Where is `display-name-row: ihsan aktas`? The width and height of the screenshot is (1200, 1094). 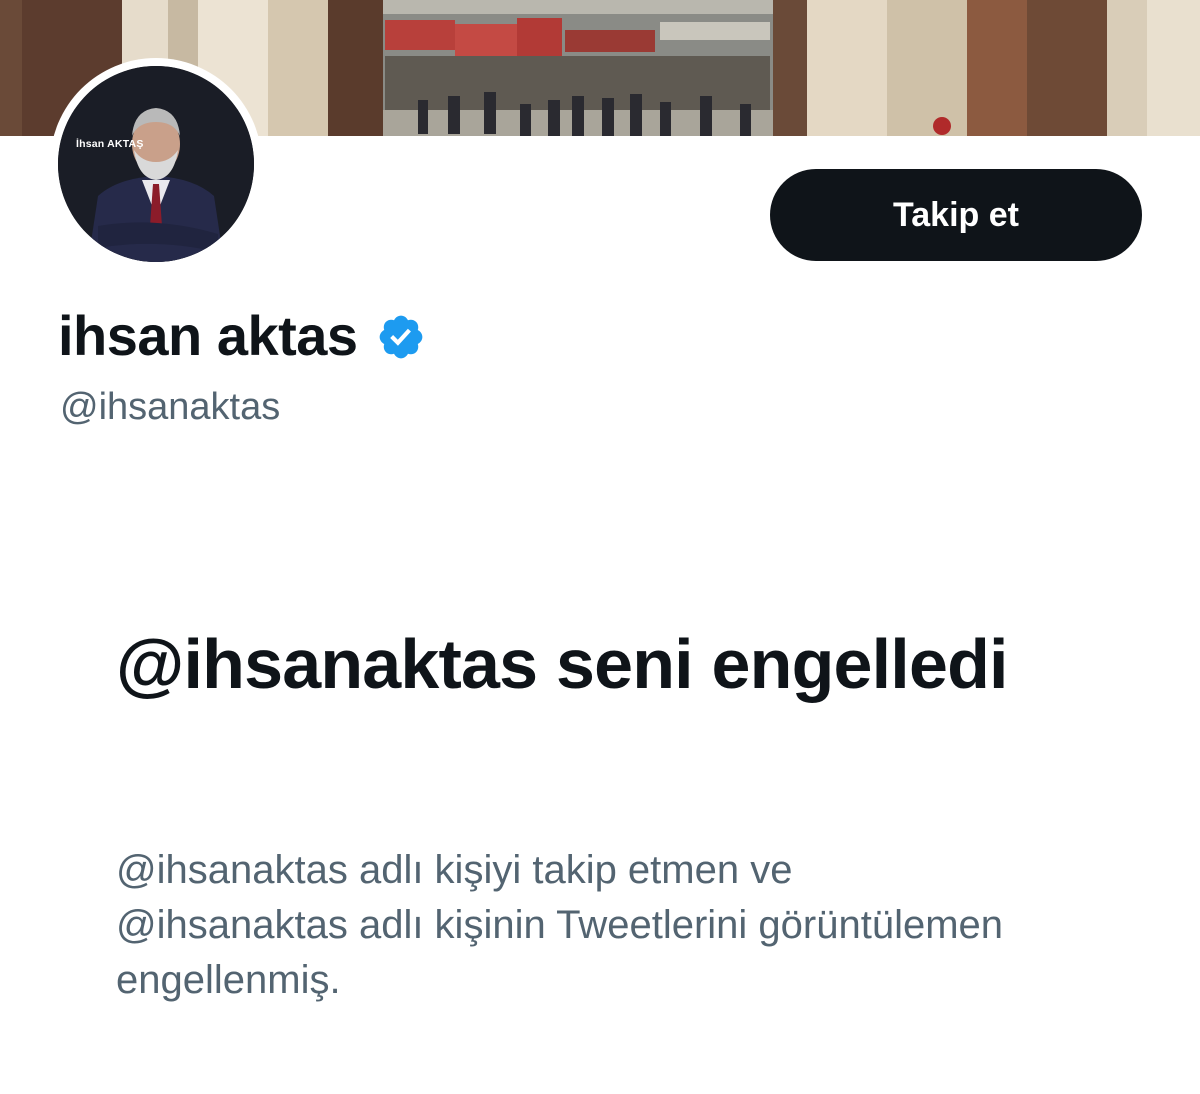 display-name-row: ihsan aktas is located at coordinates (242, 335).